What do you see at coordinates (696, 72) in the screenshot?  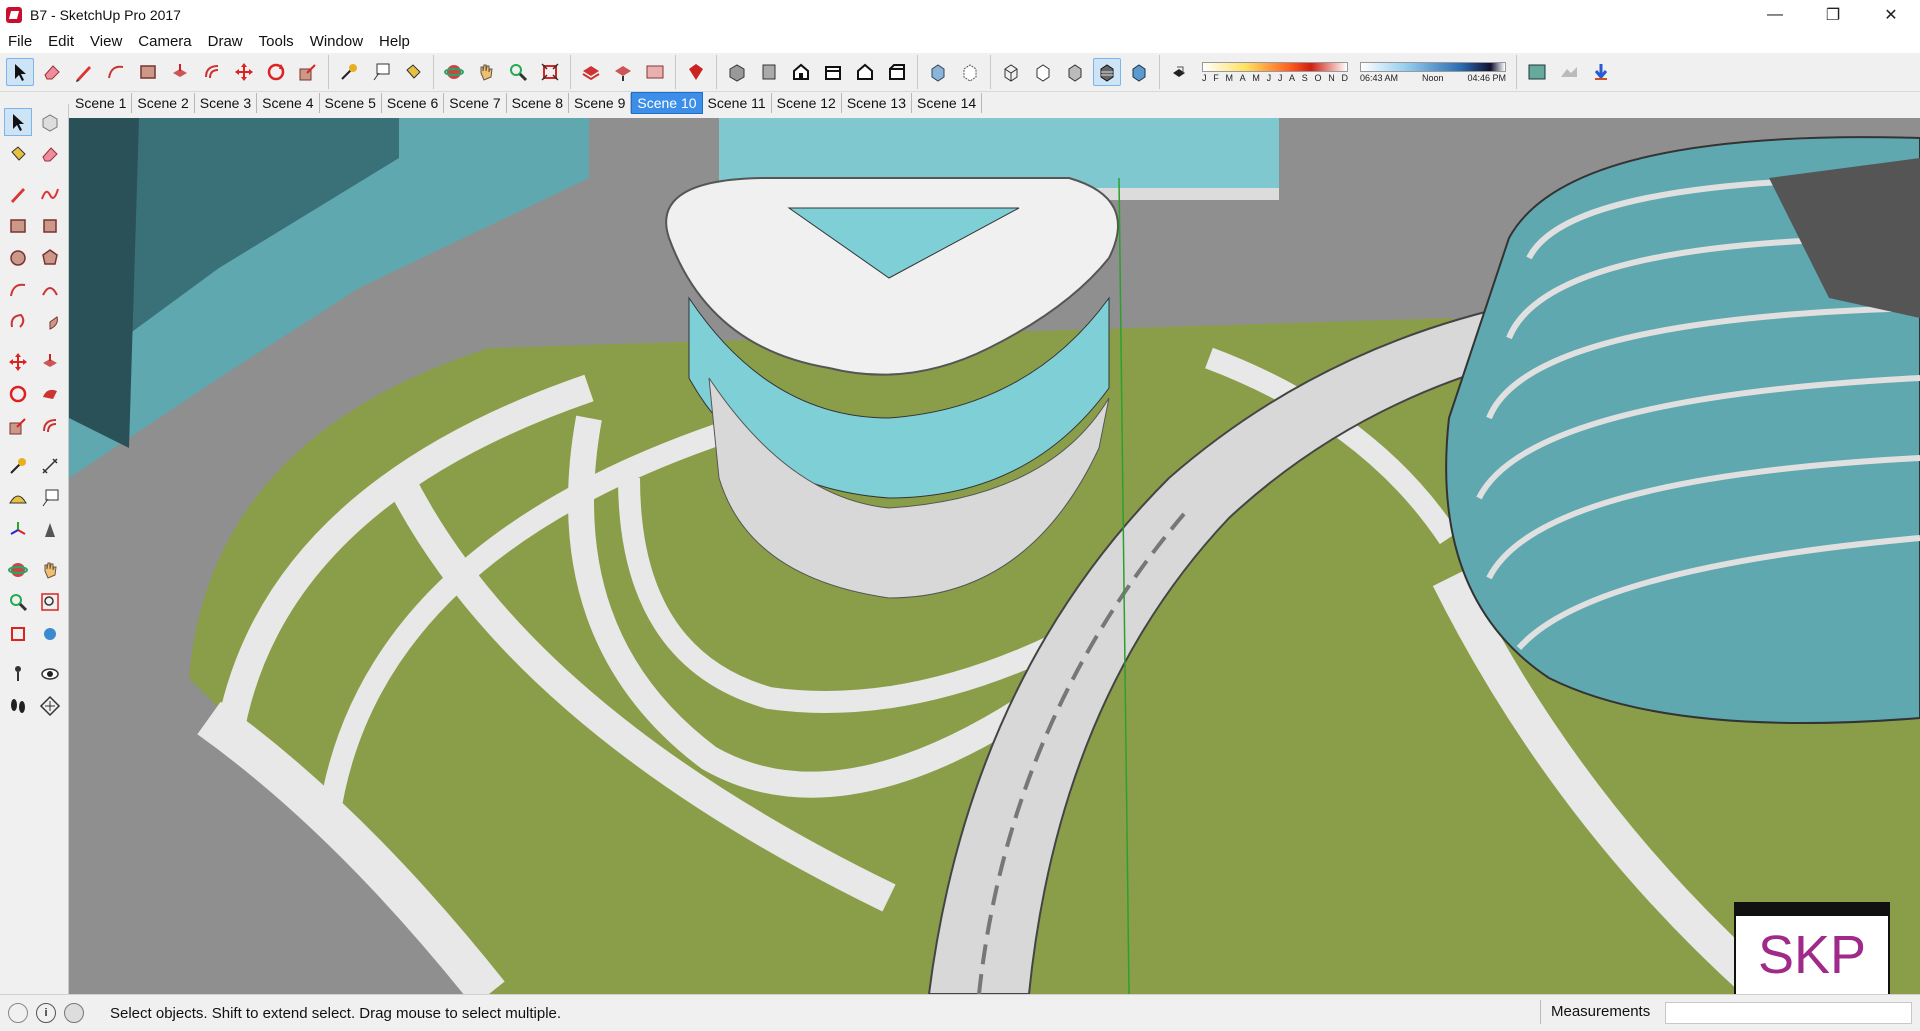 I see `extension-warehouse-button` at bounding box center [696, 72].